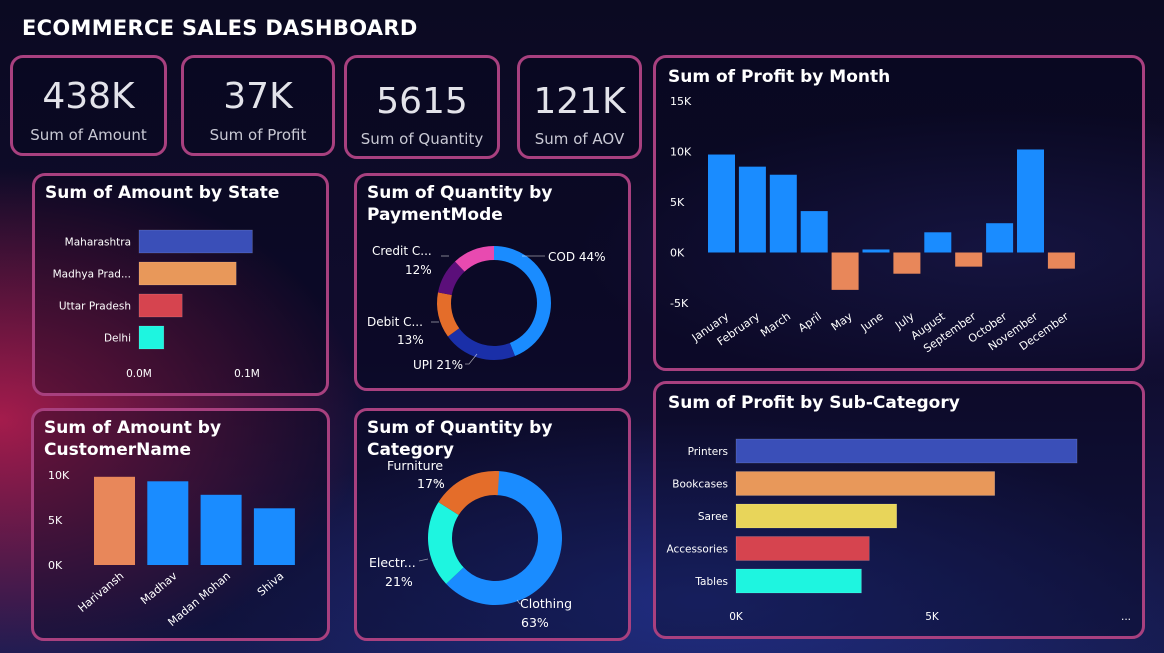 The width and height of the screenshot is (1164, 653). Describe the element at coordinates (399, 581) in the screenshot. I see `data-label: 21%` at that location.